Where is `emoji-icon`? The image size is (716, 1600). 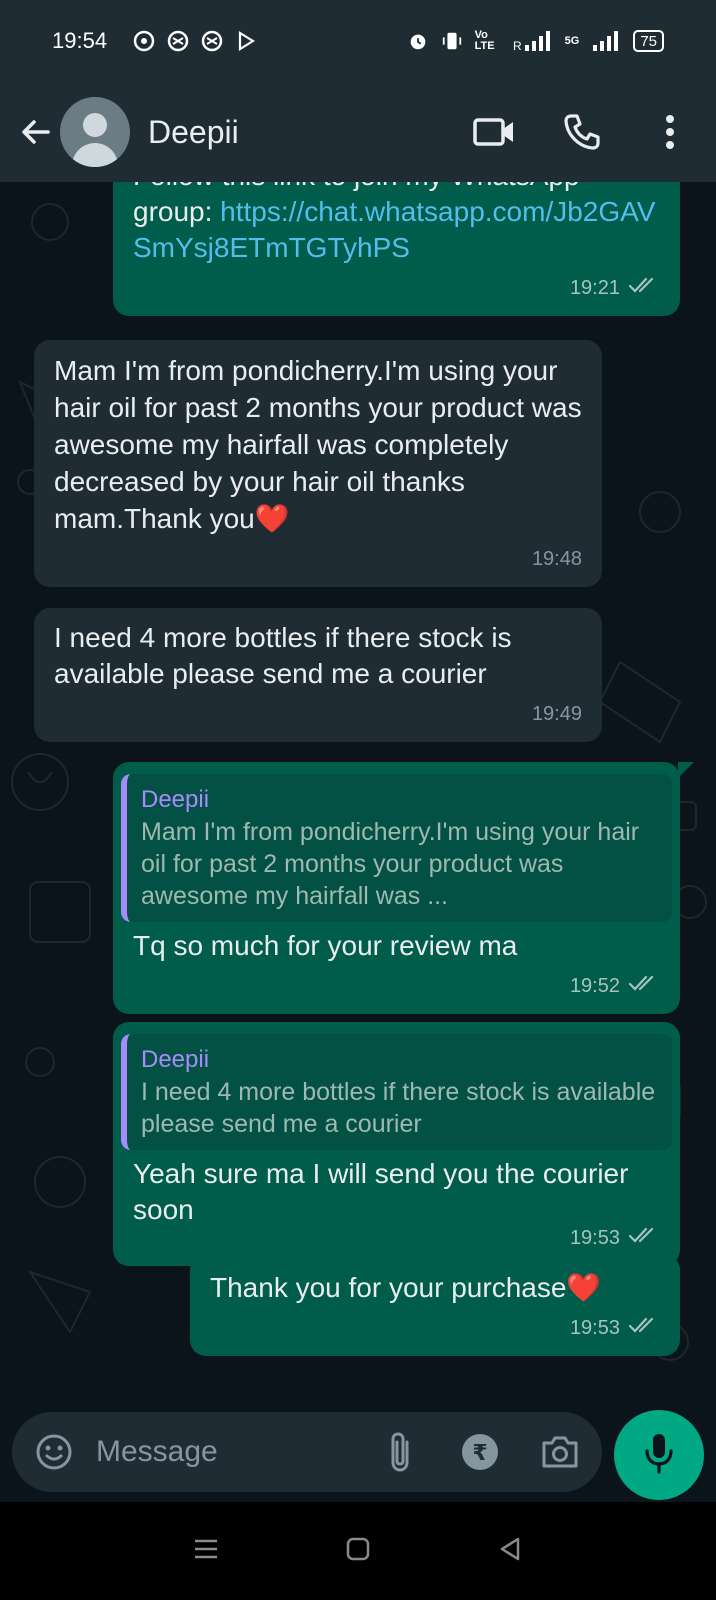 emoji-icon is located at coordinates (54, 1452).